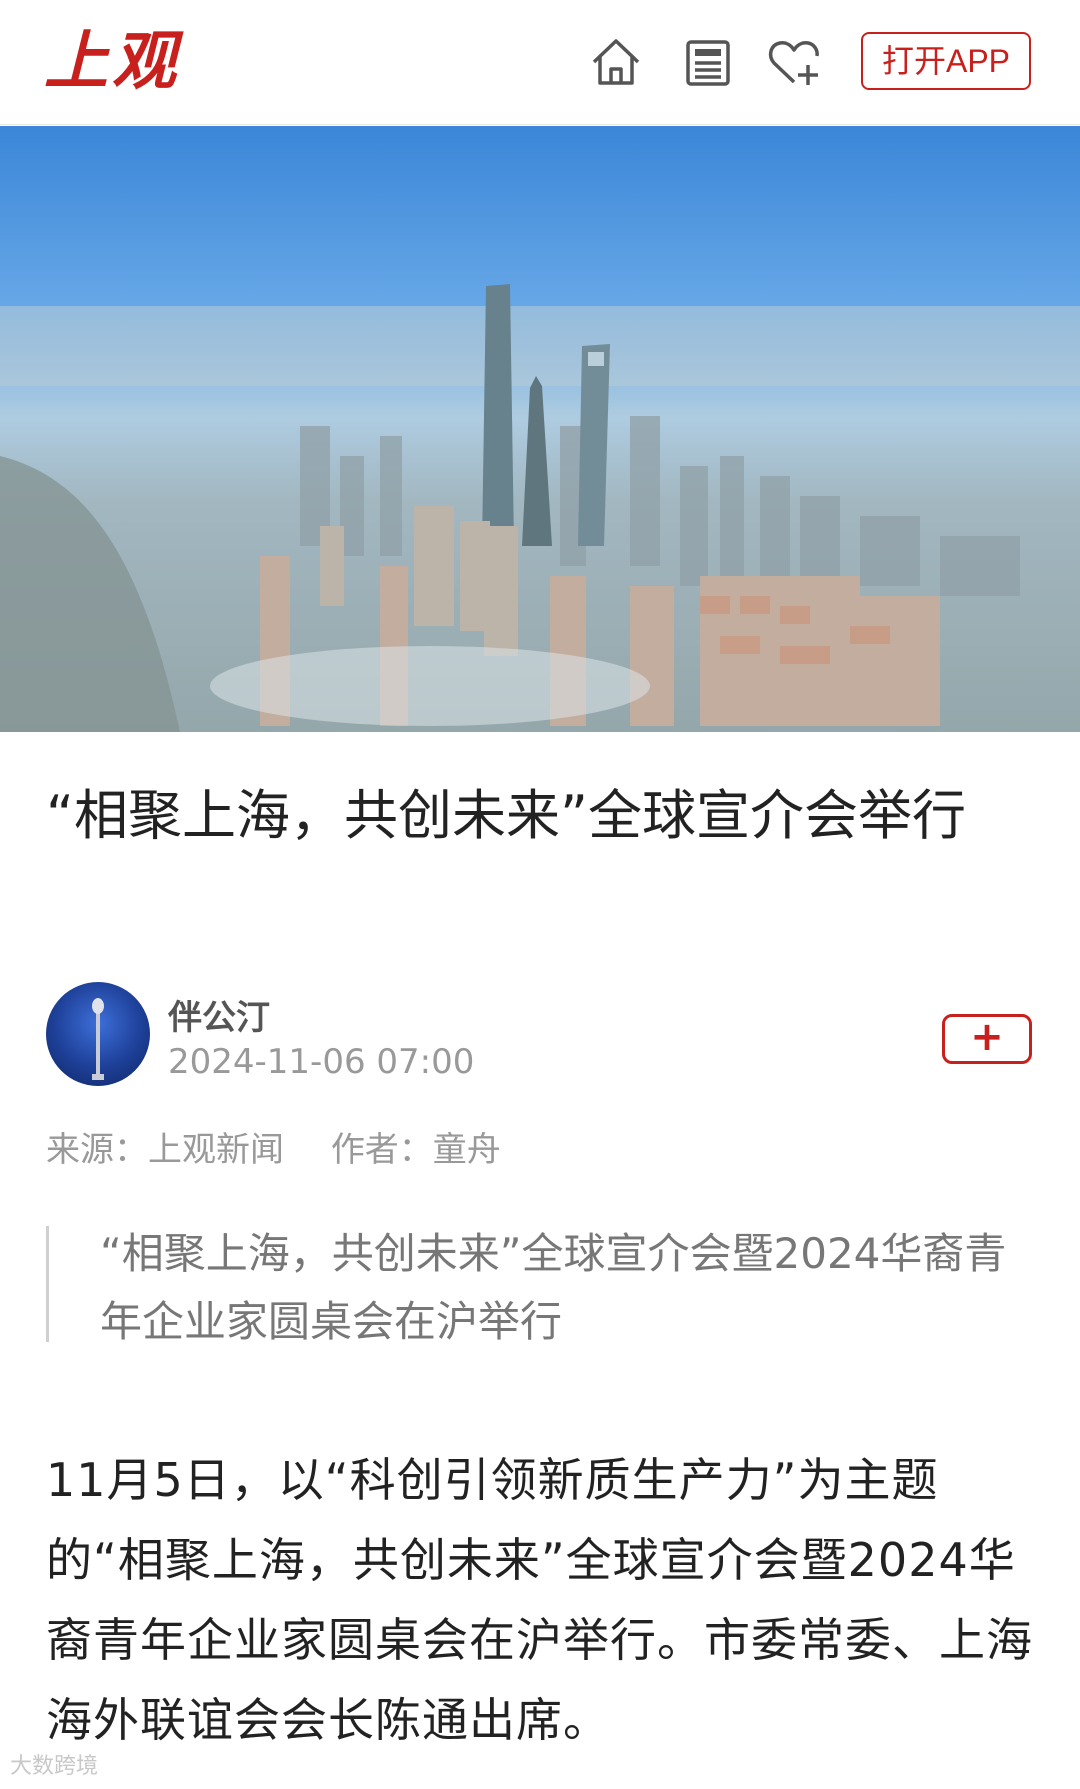 The width and height of the screenshot is (1080, 1789). I want to click on watermark: 大数跨境, so click(54, 1765).